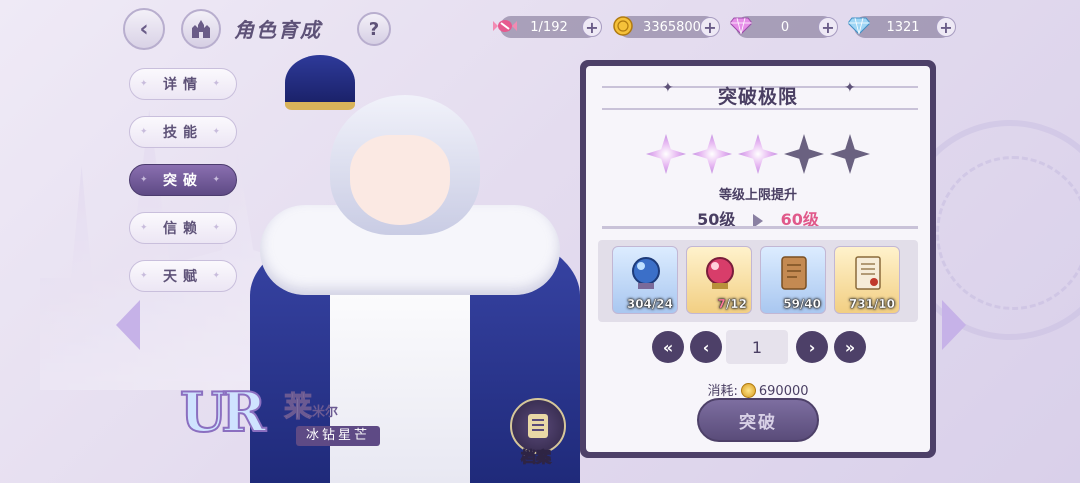 This screenshot has height=483, width=1080. Describe the element at coordinates (794, 273) in the screenshot. I see `scroll-icon` at that location.